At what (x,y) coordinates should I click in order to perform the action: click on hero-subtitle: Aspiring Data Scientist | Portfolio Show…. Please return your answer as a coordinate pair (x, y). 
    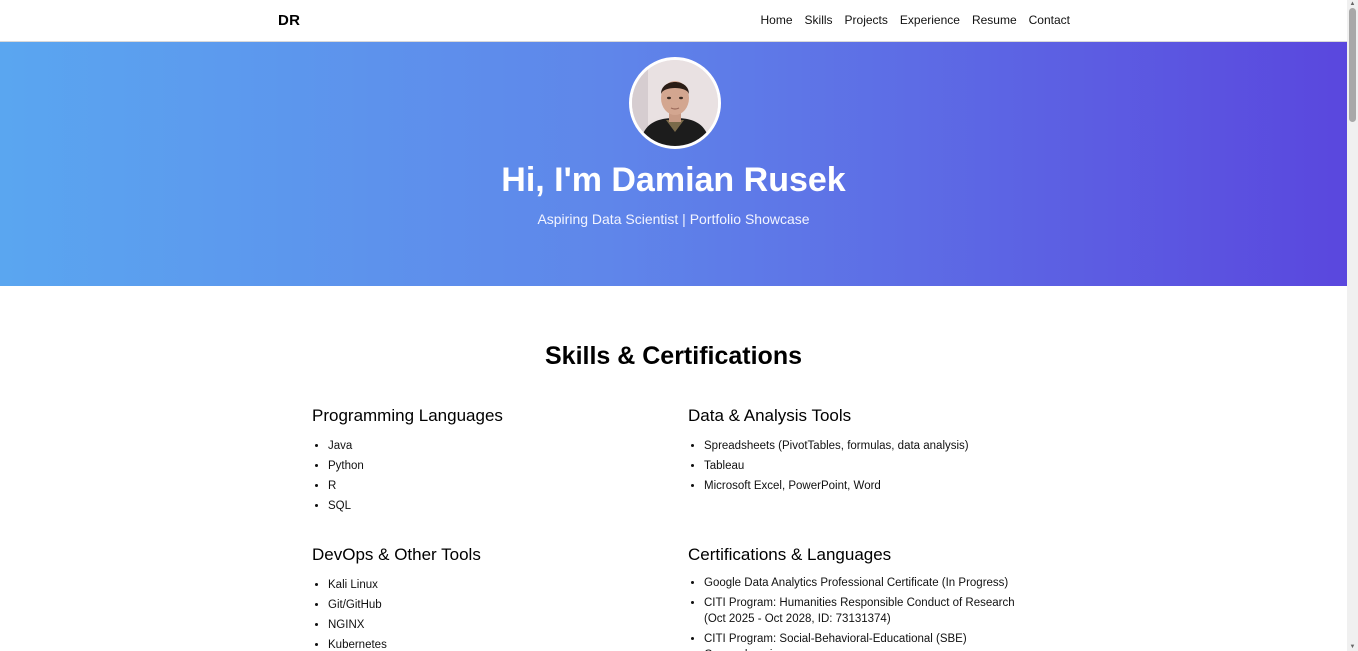
    Looking at the image, I should click on (673, 219).